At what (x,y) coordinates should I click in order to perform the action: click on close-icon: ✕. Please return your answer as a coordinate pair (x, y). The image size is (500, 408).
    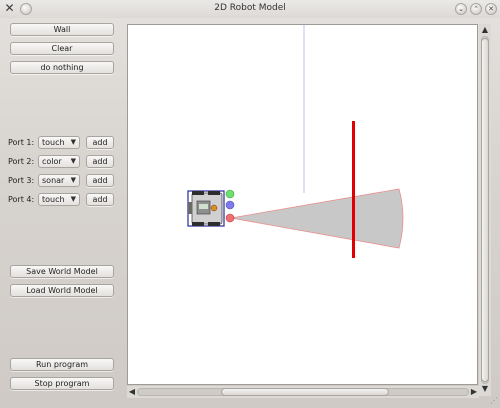
    Looking at the image, I should click on (491, 9).